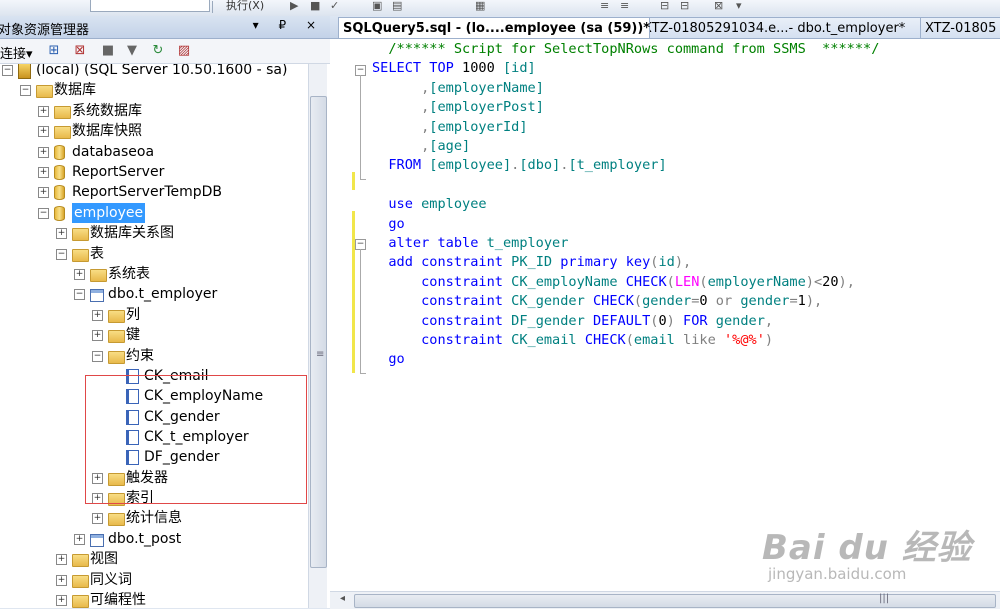  I want to click on tree-node: + 键, so click(154, 335).